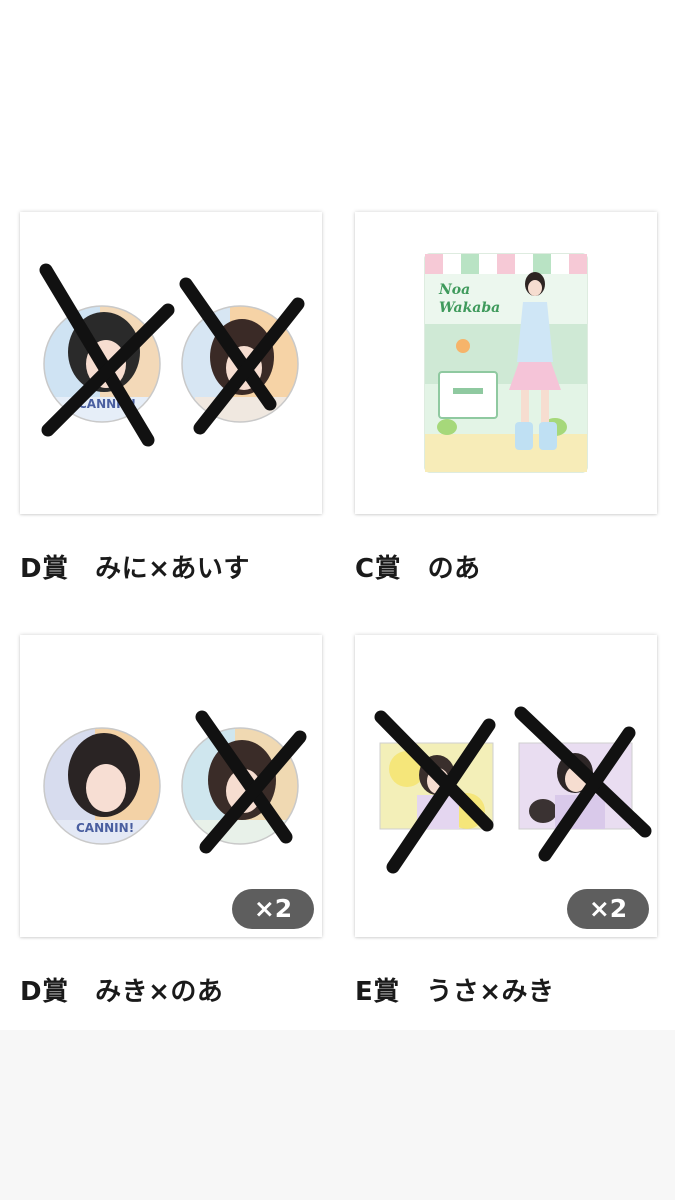 Image resolution: width=675 pixels, height=1200 pixels. Describe the element at coordinates (337, 1115) in the screenshot. I see `footer-area` at that location.